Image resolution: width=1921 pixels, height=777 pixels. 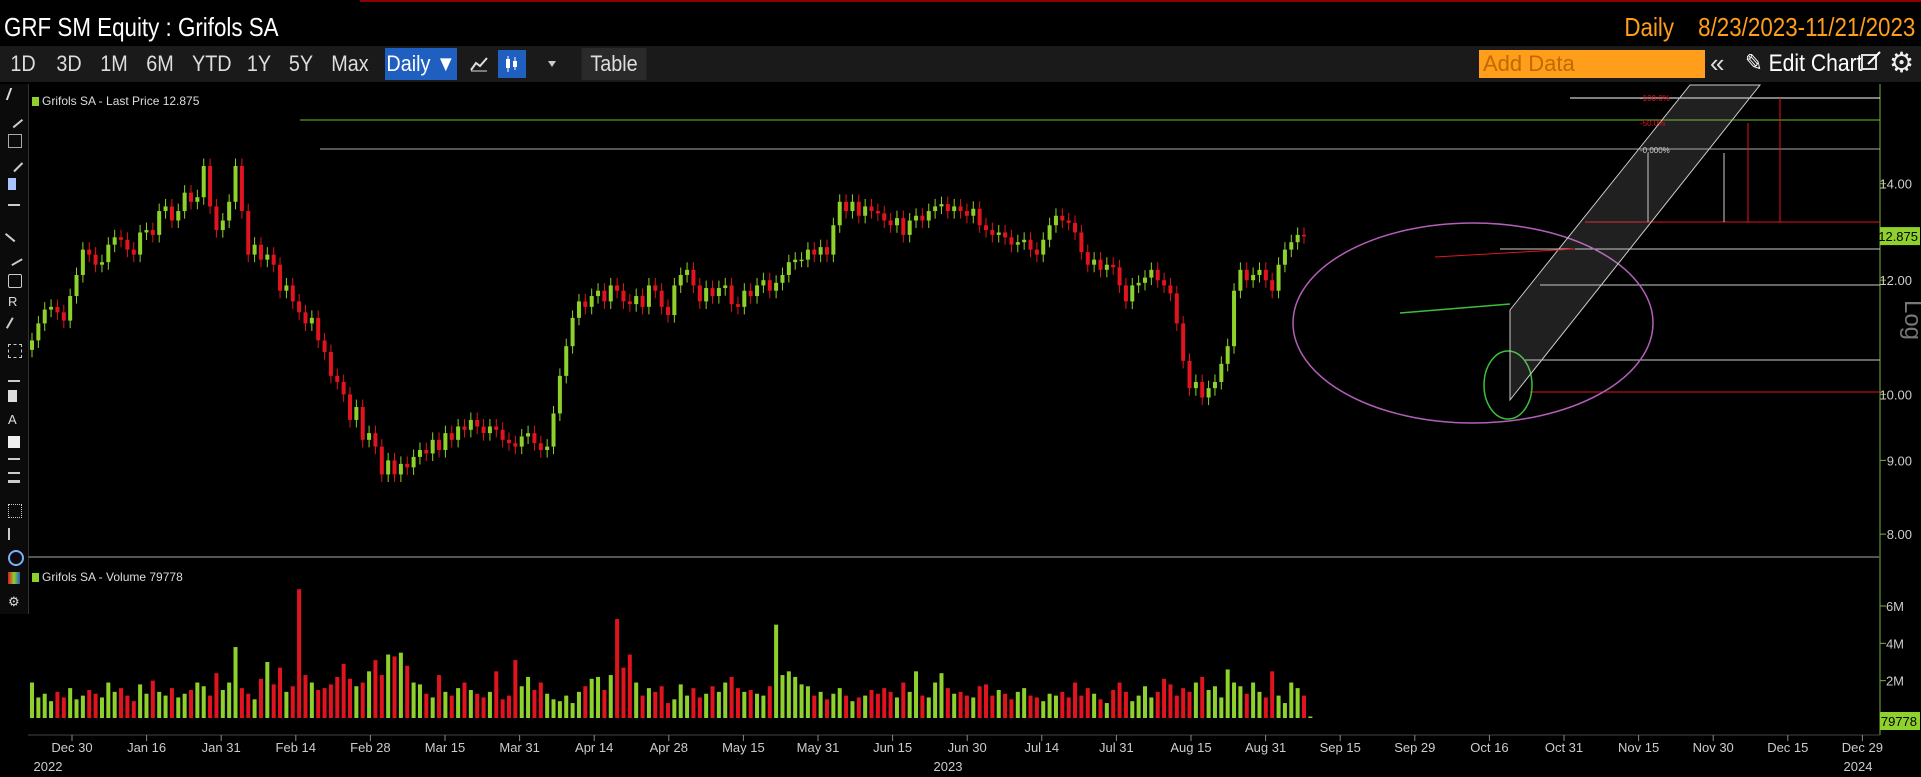 What do you see at coordinates (1592, 64) in the screenshot?
I see `add-data-input: Add Data` at bounding box center [1592, 64].